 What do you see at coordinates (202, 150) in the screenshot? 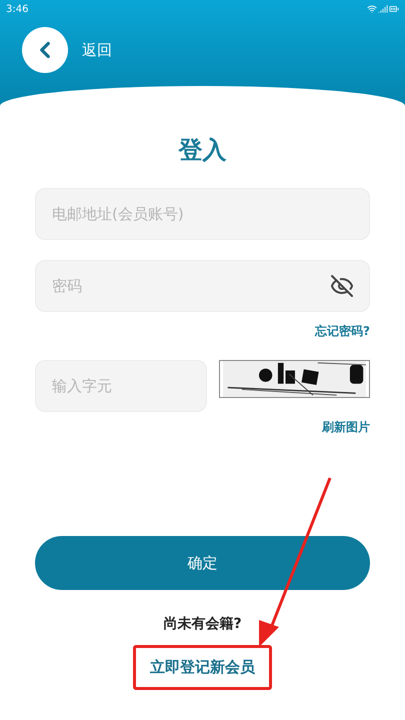
I see `page-title: 登入` at bounding box center [202, 150].